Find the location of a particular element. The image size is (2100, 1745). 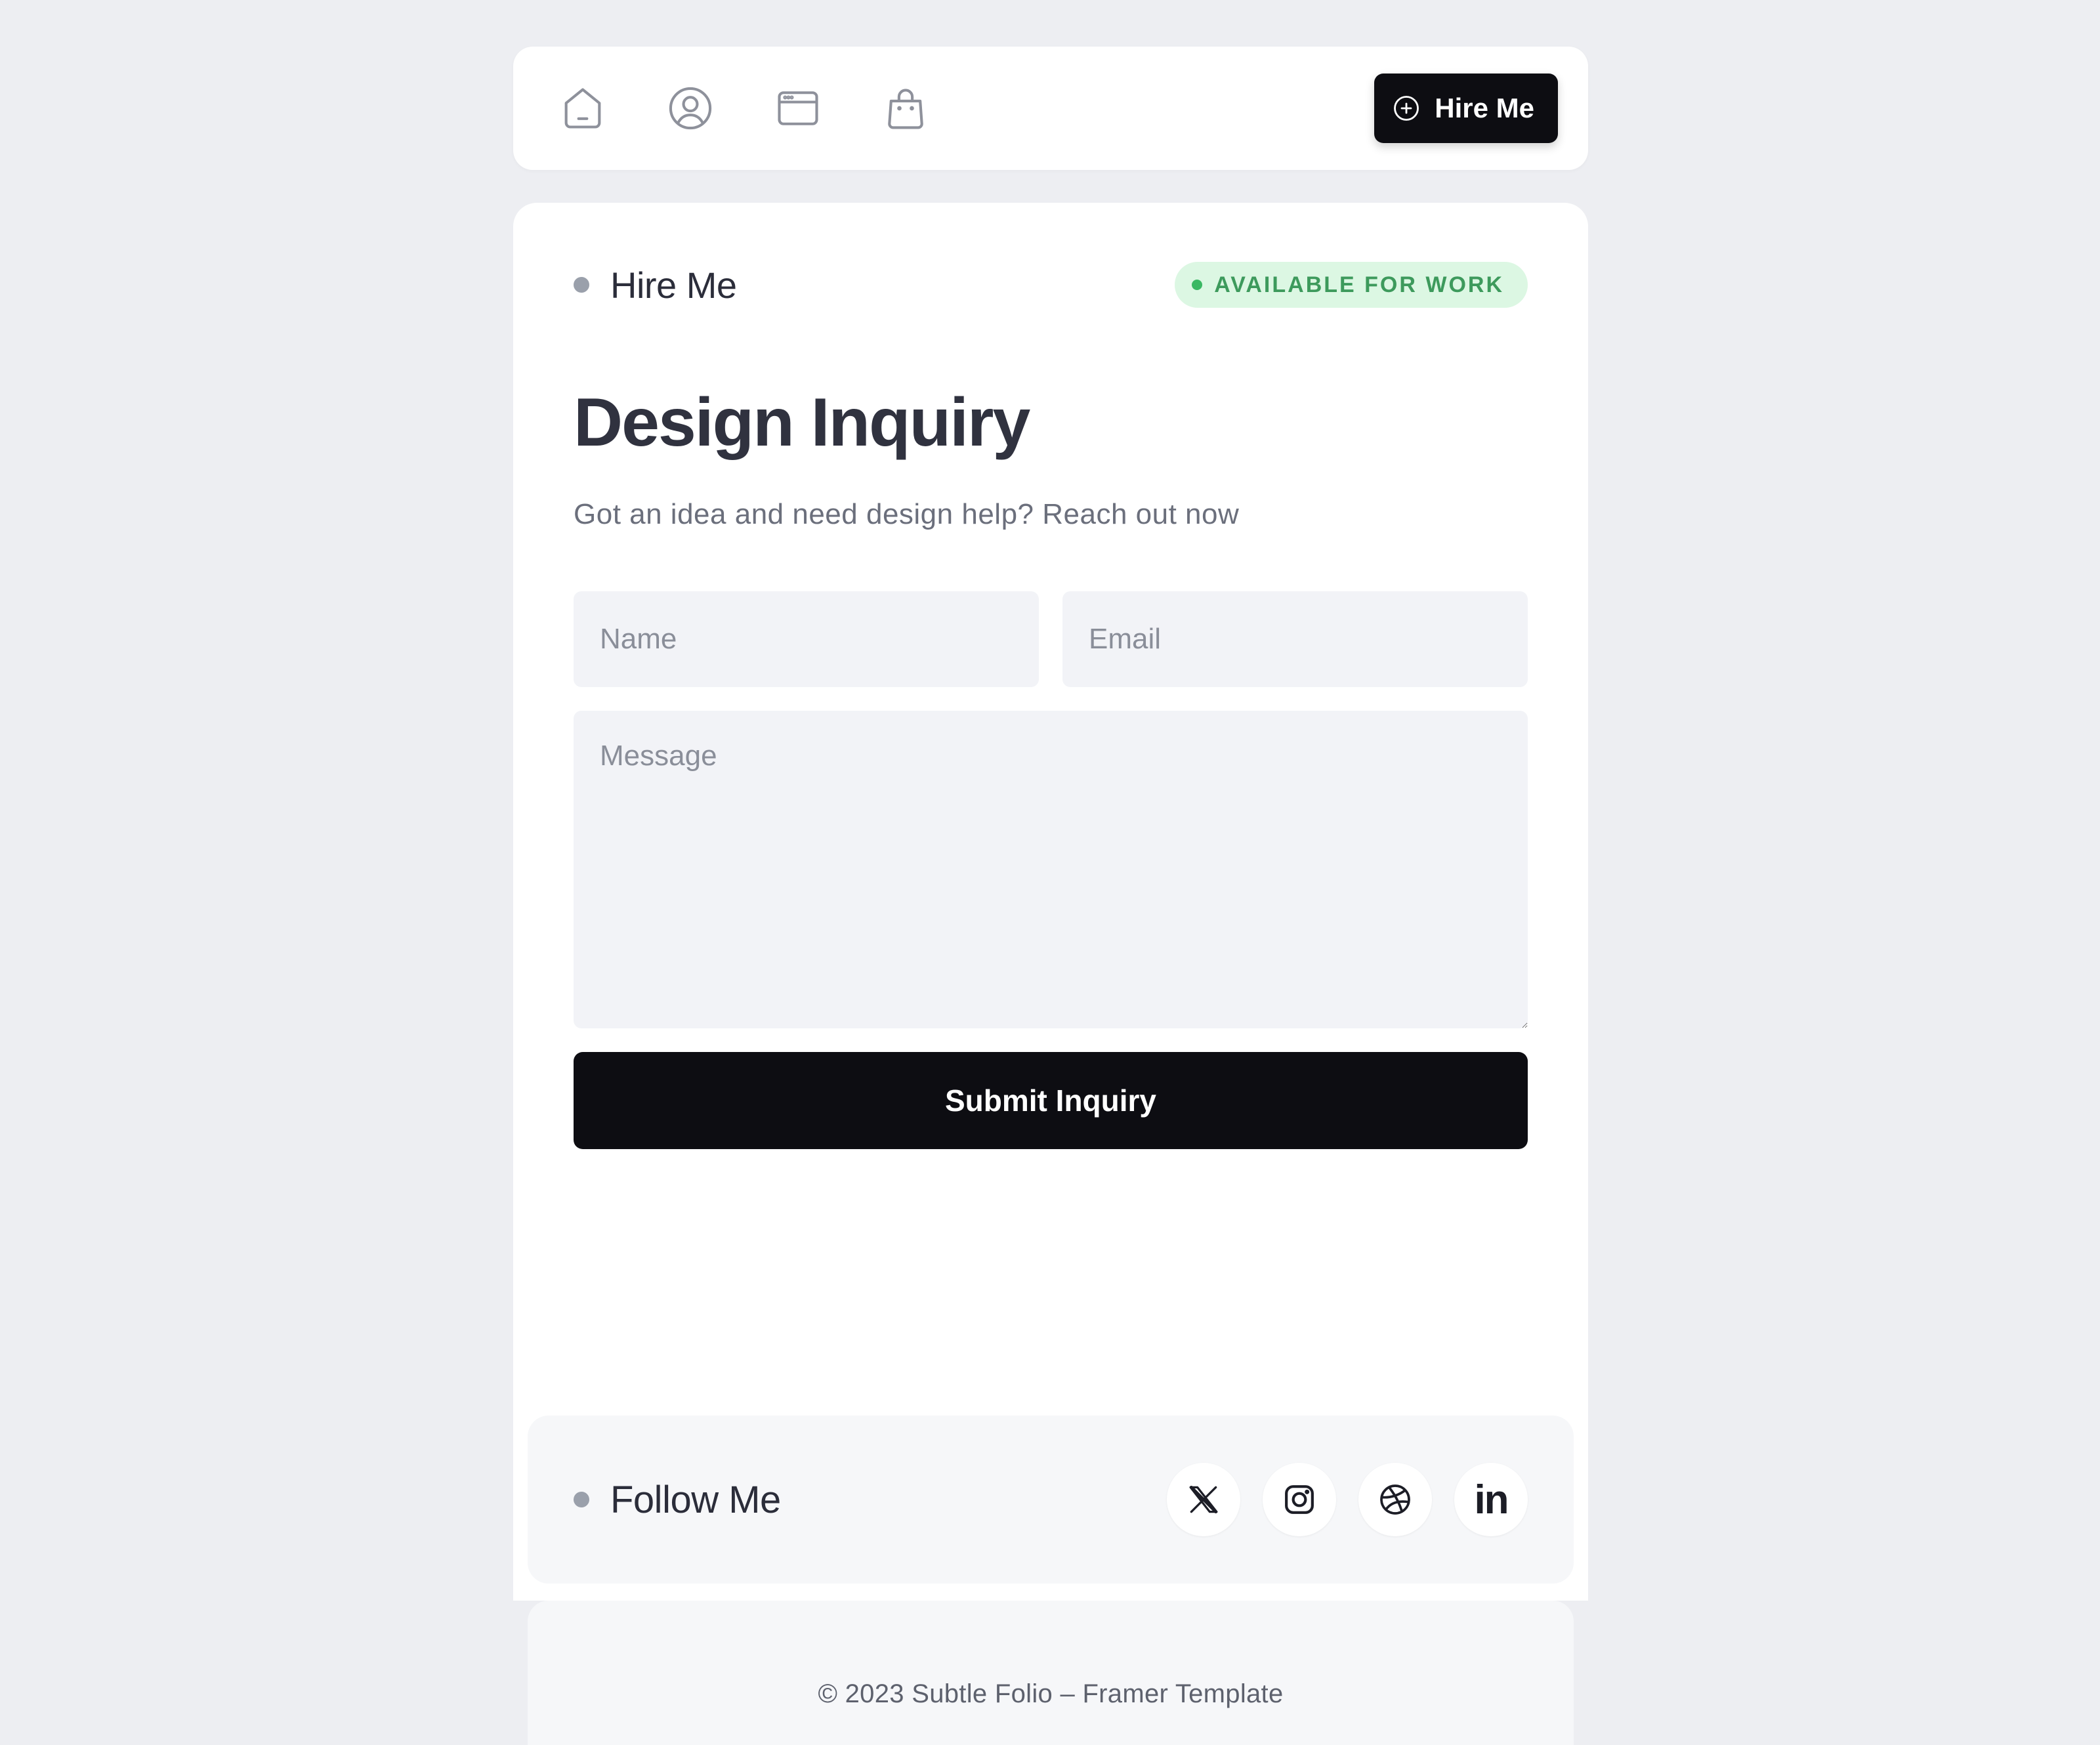

top-navigation: Hire Me is located at coordinates (1050, 109).